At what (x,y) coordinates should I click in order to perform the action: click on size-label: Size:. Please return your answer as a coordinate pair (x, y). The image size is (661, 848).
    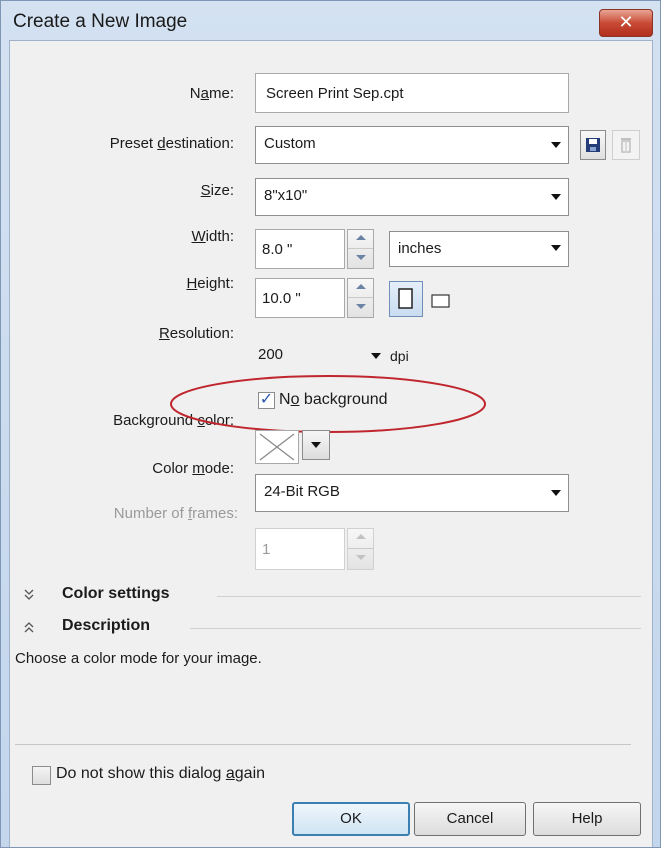
    Looking at the image, I should click on (217, 190).